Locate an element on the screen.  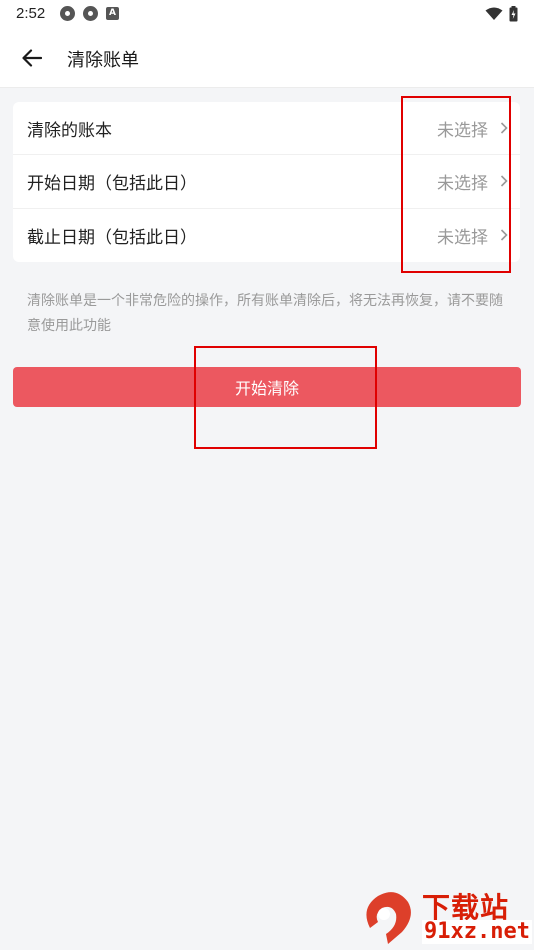
highlight-box-values is located at coordinates (456, 184).